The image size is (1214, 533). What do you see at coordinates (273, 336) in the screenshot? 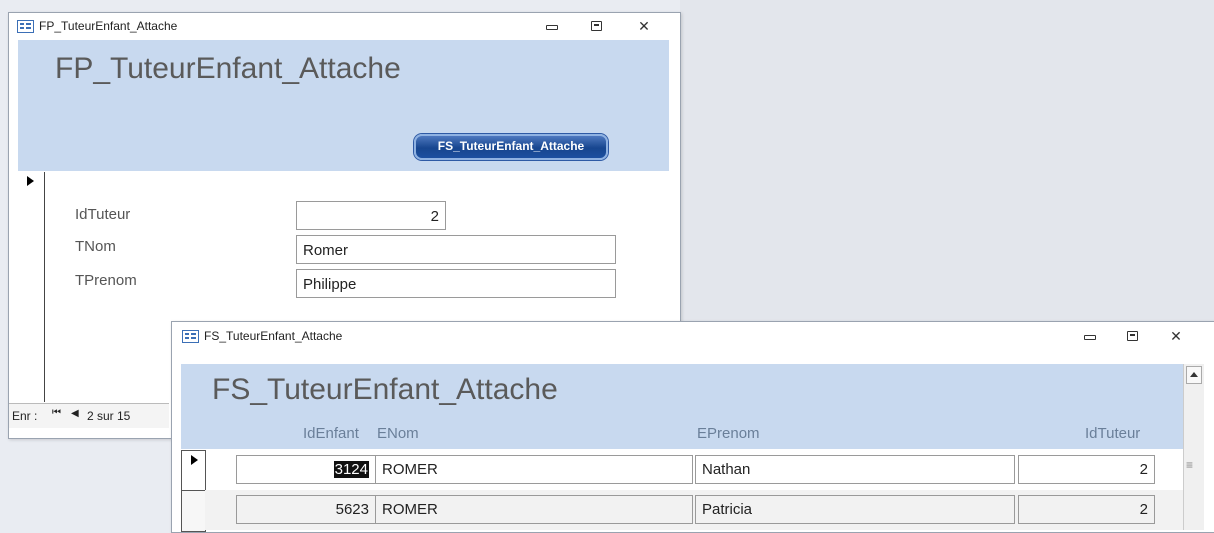
I see `subform-window-title: FS_TuteurEnfant_Attache` at bounding box center [273, 336].